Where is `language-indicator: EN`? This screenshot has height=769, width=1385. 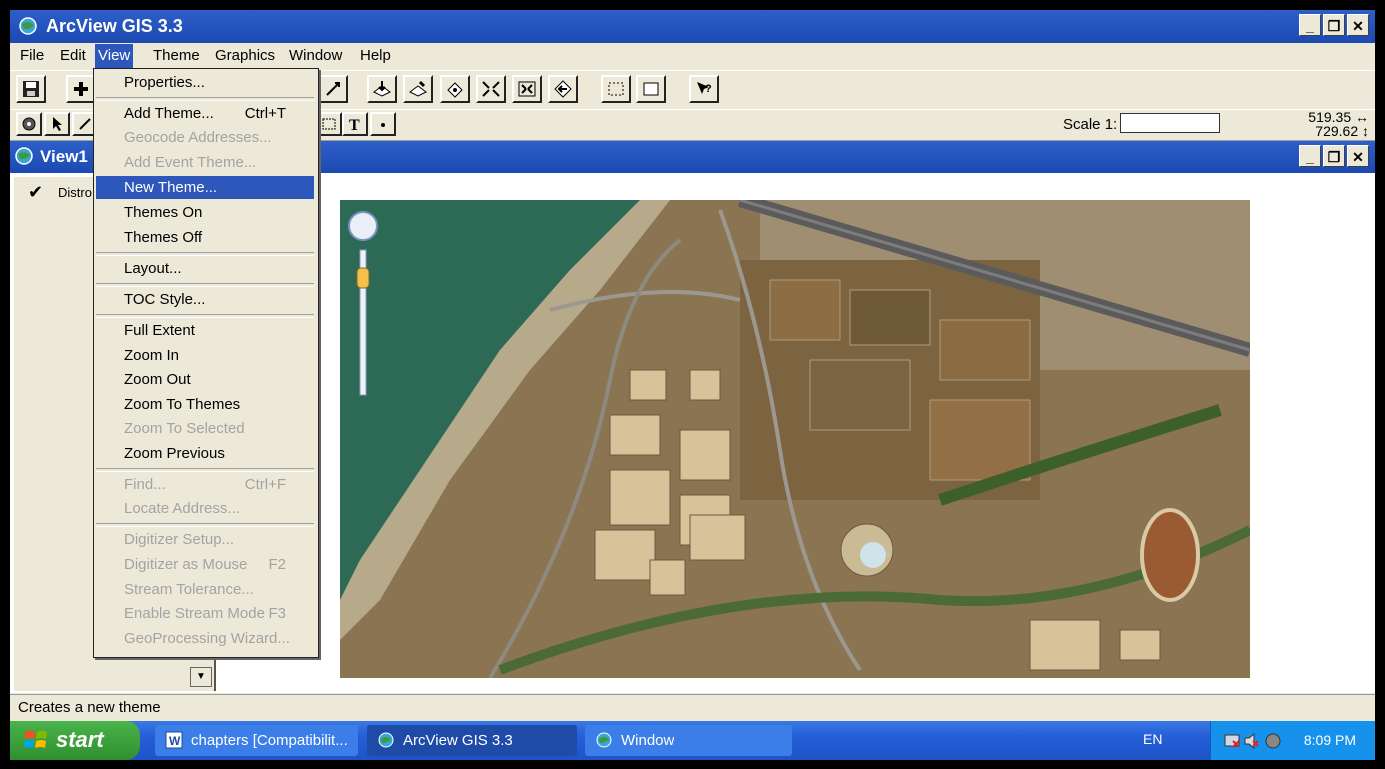
language-indicator: EN is located at coordinates (1152, 739).